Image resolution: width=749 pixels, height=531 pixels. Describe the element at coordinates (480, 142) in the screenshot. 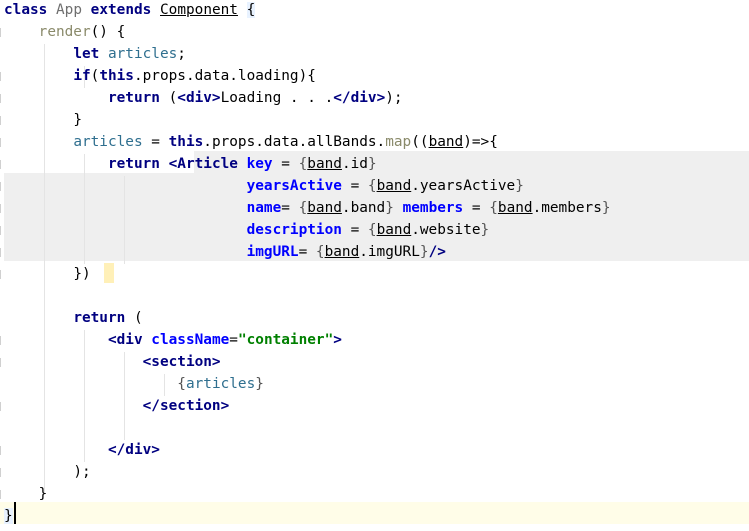

I see `code-token: )=>{` at that location.